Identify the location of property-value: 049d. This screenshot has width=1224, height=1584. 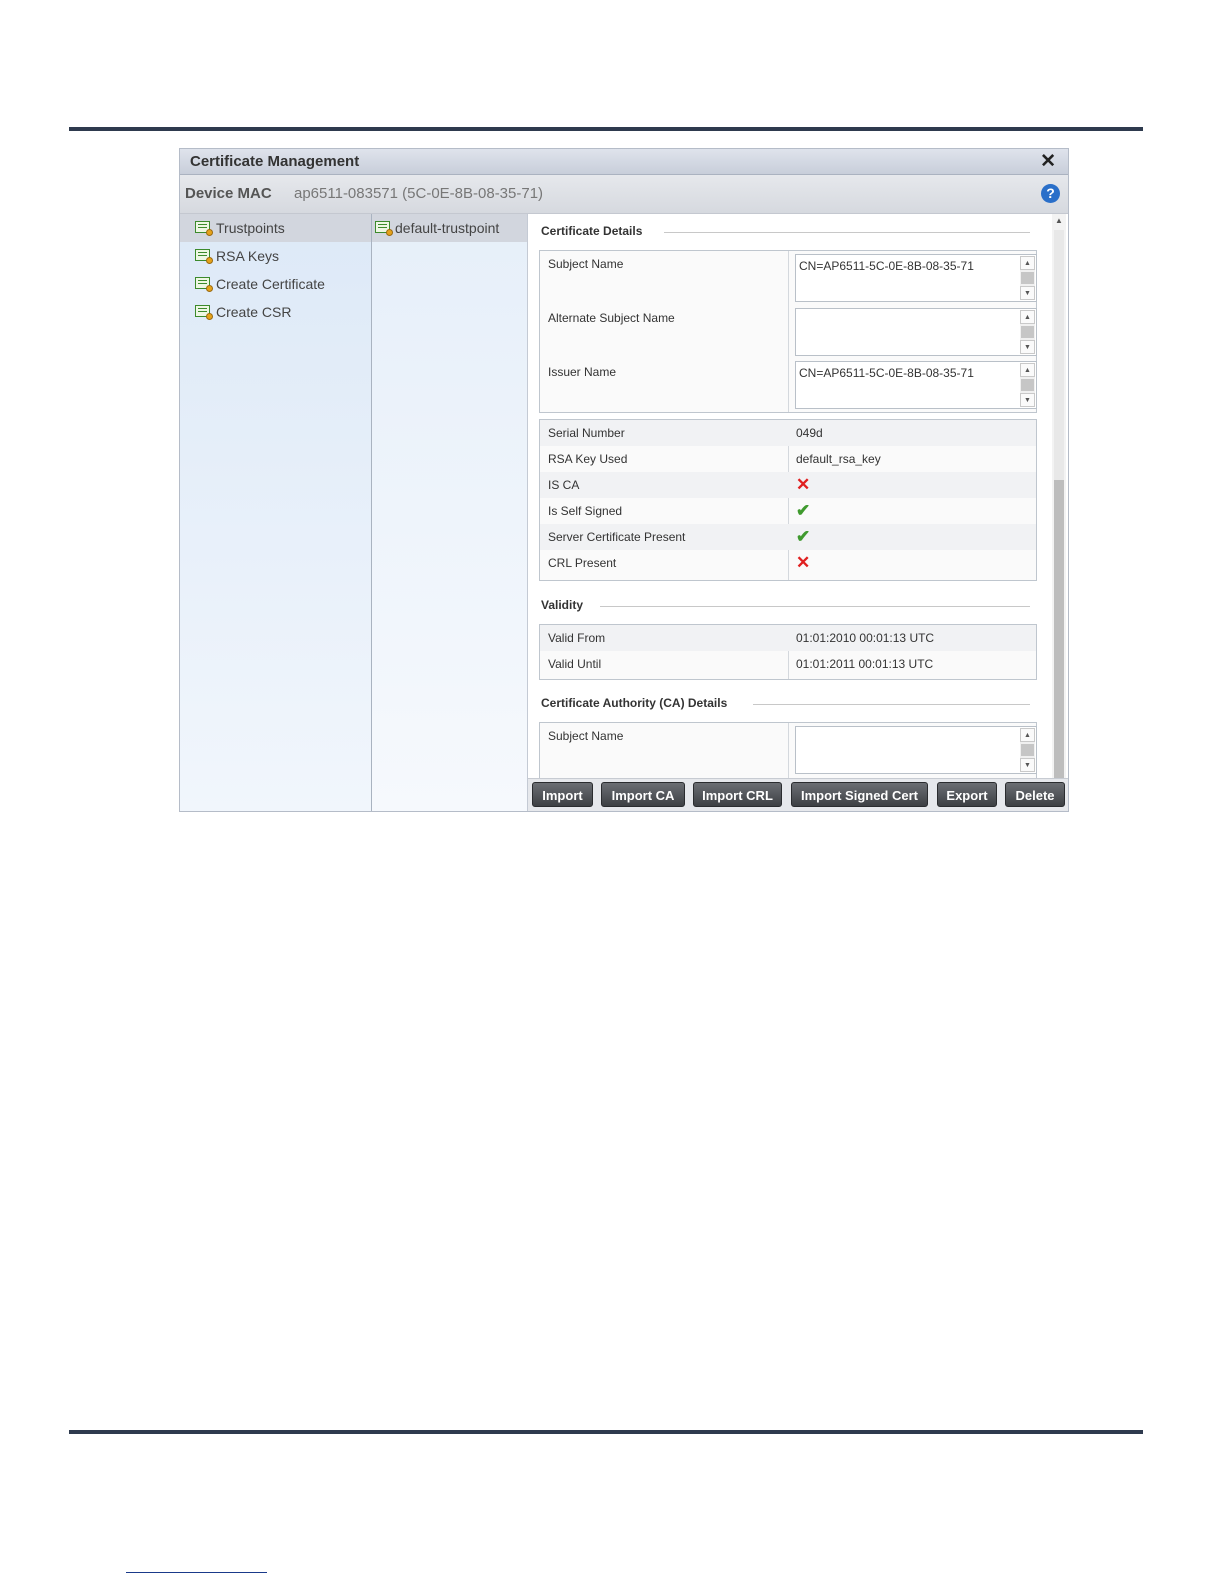
(809, 433).